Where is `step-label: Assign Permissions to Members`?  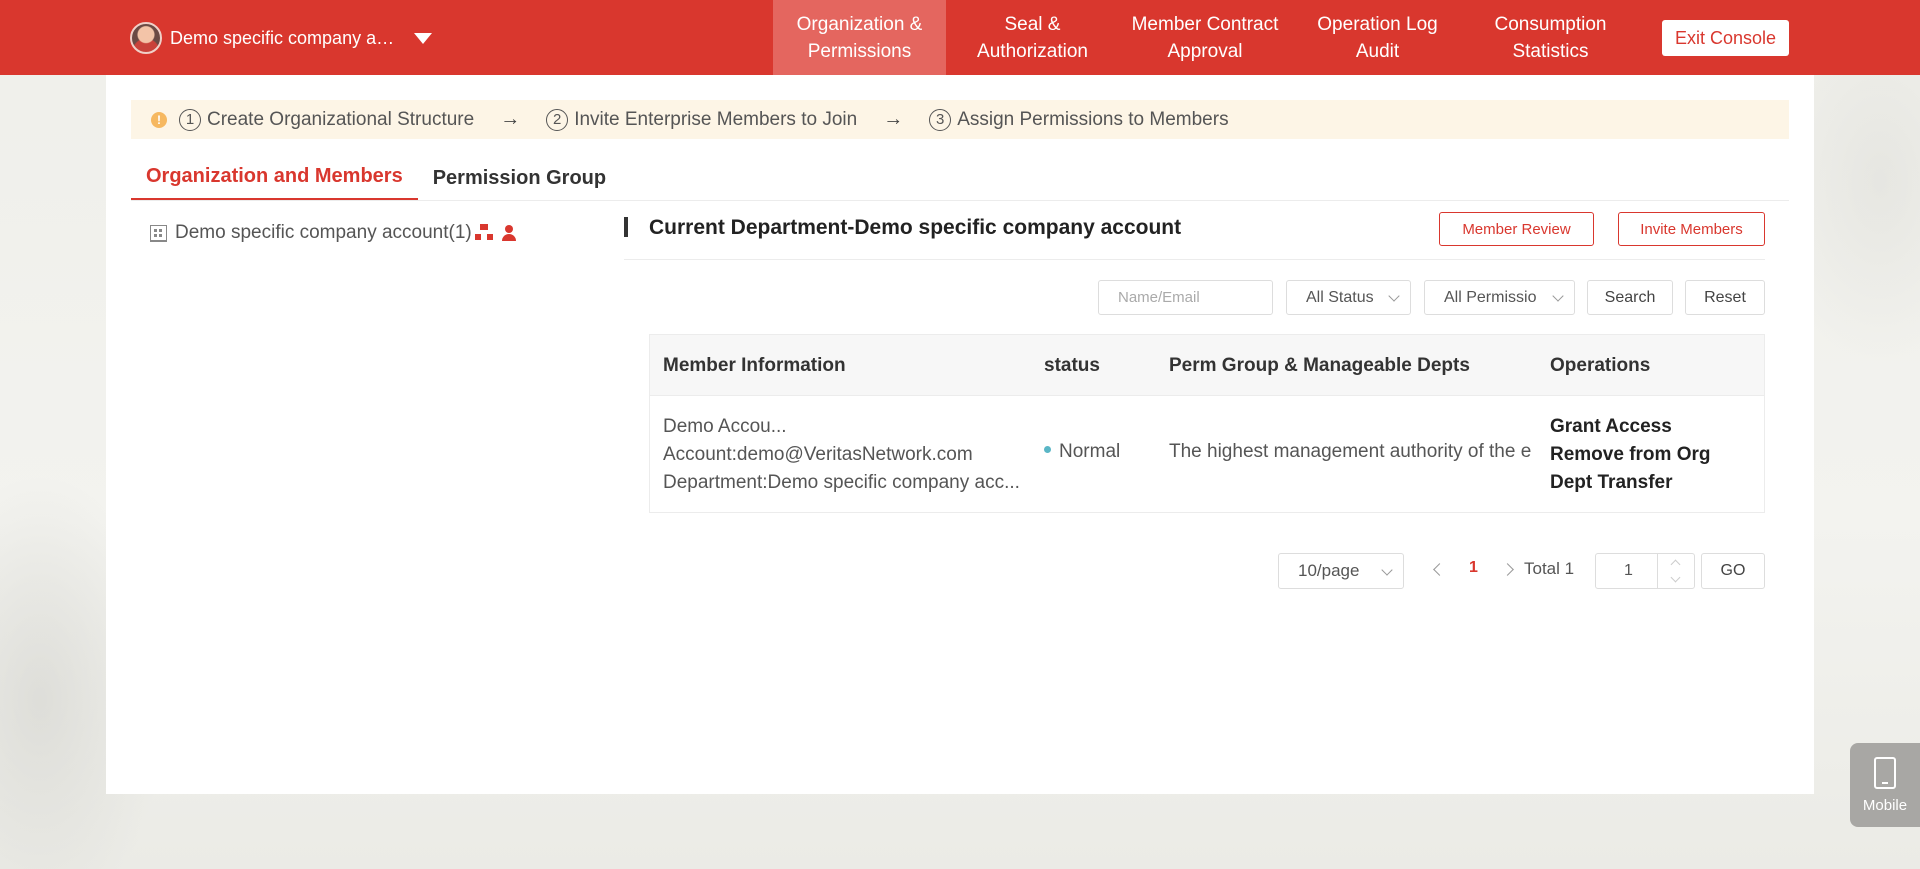
step-label: Assign Permissions to Members is located at coordinates (1093, 119).